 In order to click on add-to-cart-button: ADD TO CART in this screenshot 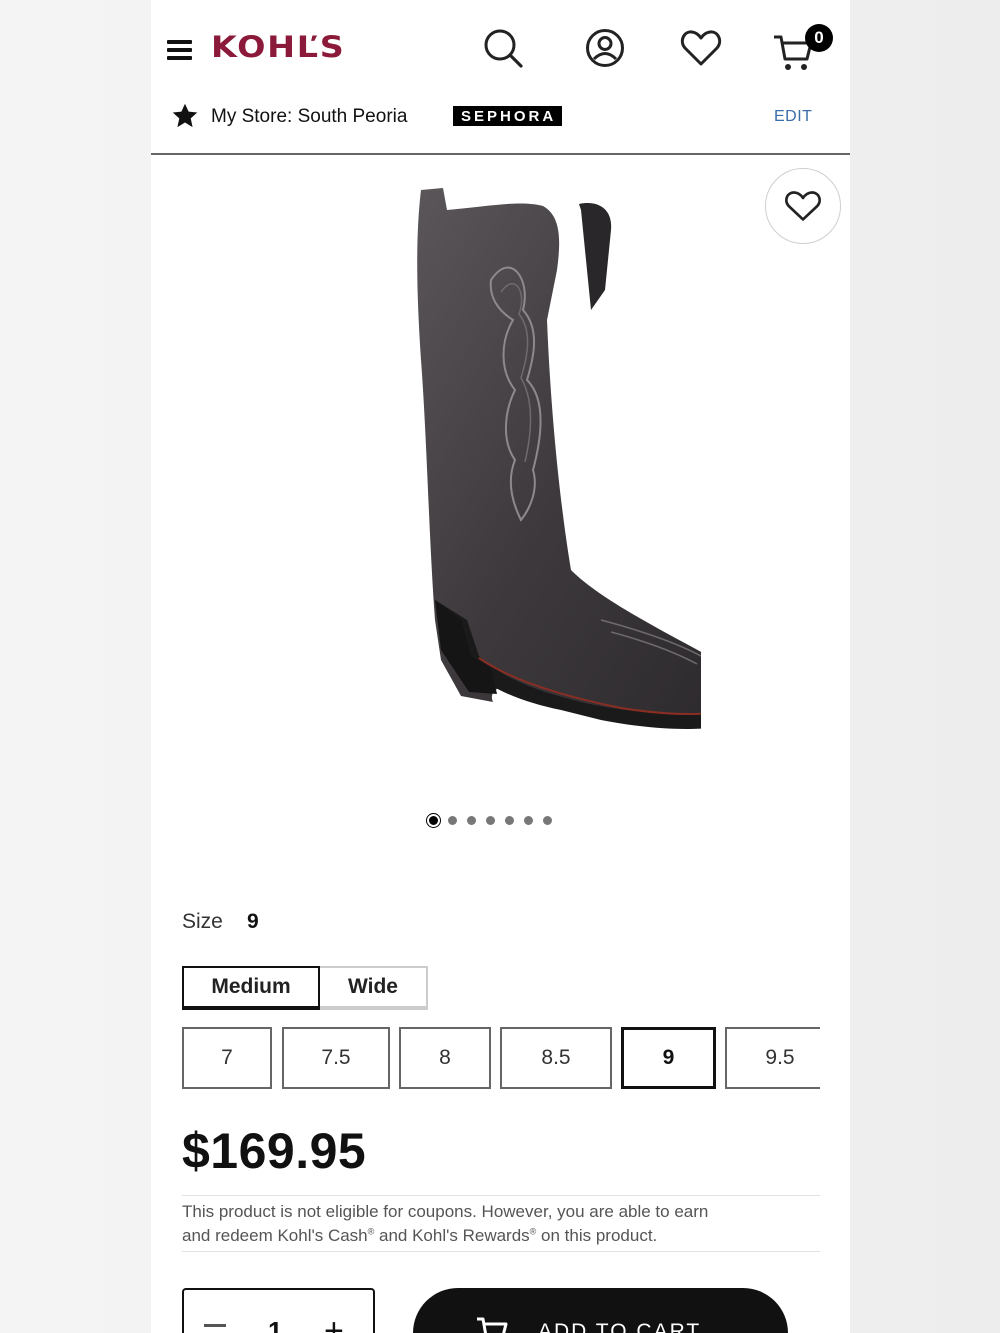, I will do `click(600, 1310)`.